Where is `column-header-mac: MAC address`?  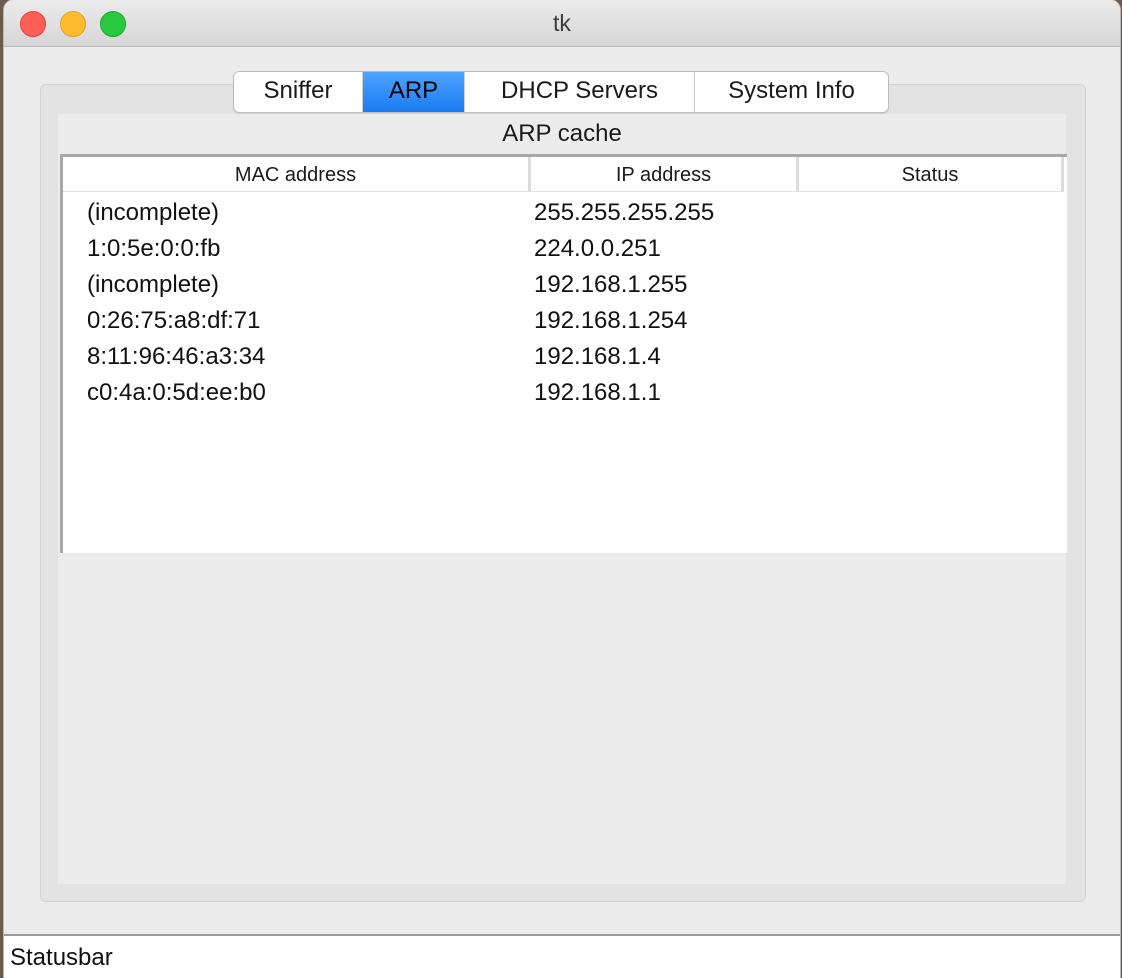
column-header-mac: MAC address is located at coordinates (297, 174).